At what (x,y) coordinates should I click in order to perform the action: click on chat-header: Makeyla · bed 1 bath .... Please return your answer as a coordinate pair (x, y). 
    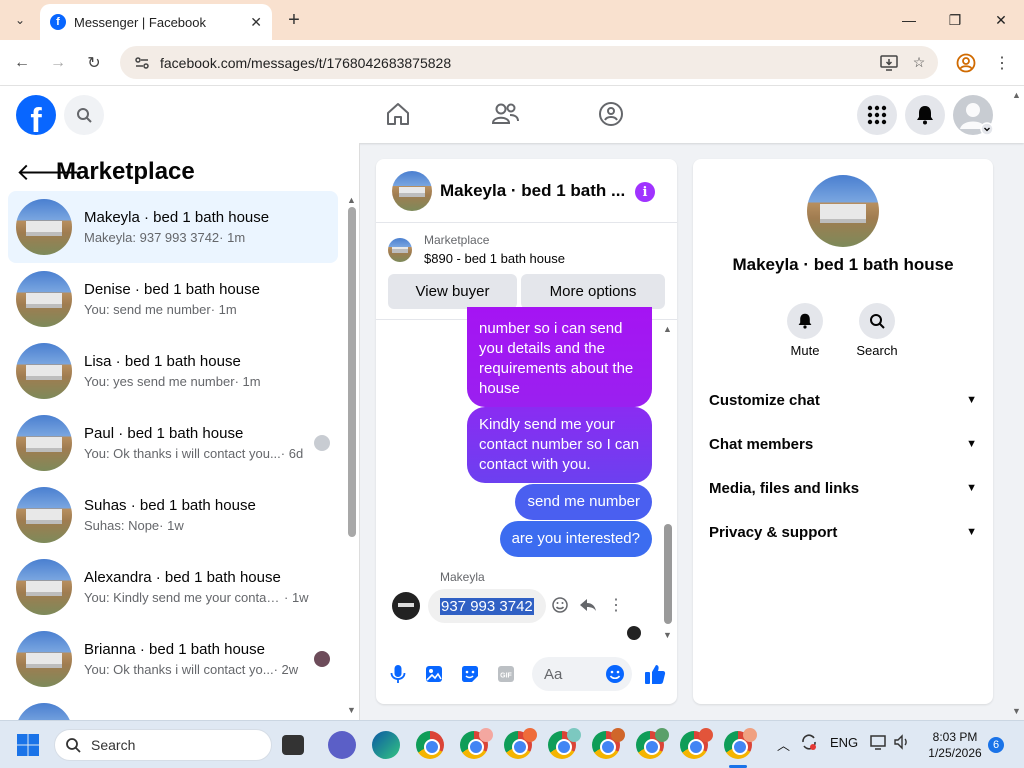
    Looking at the image, I should click on (526, 191).